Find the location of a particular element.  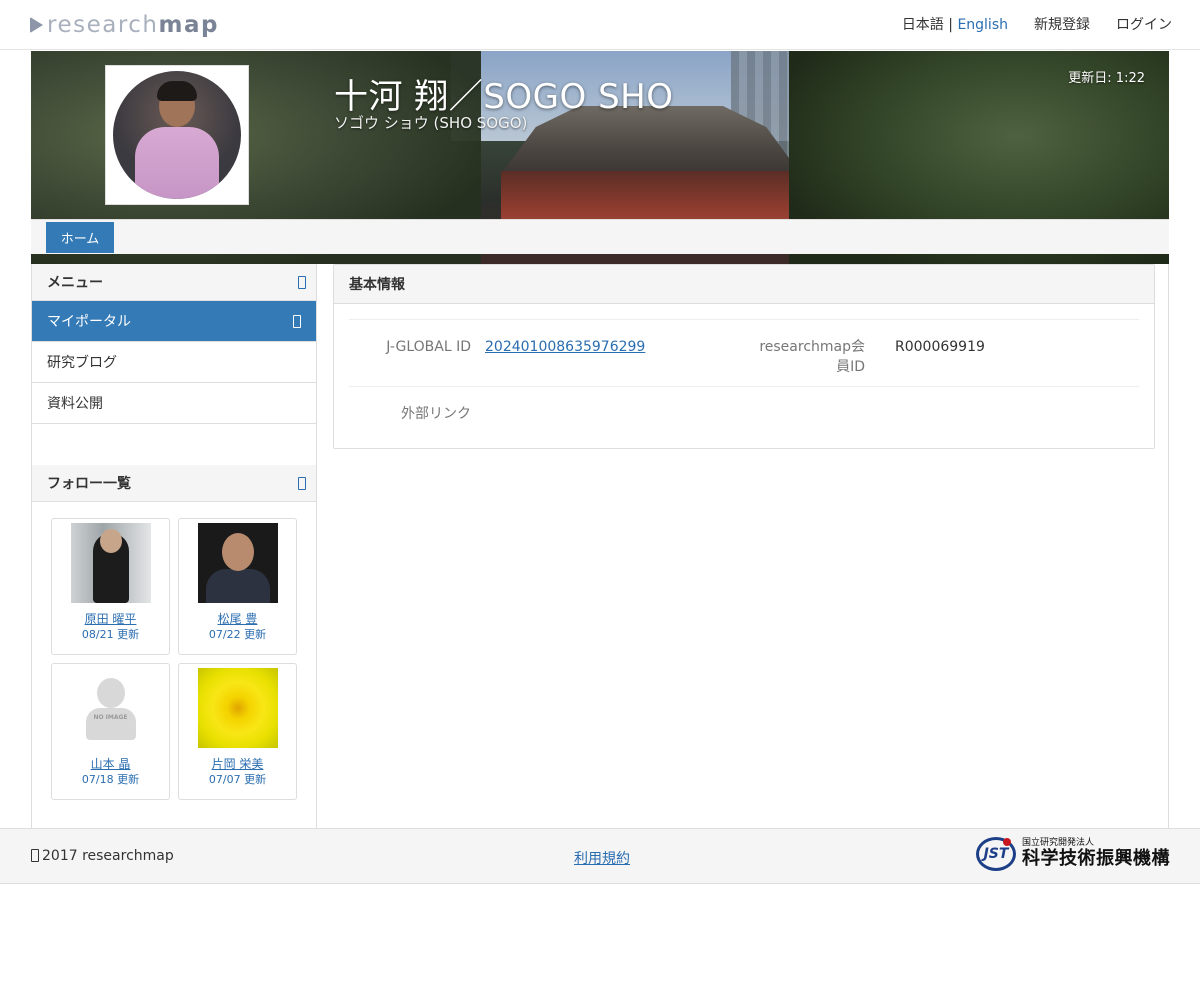

follow-heading: フォロー一覧 is located at coordinates (174, 483).